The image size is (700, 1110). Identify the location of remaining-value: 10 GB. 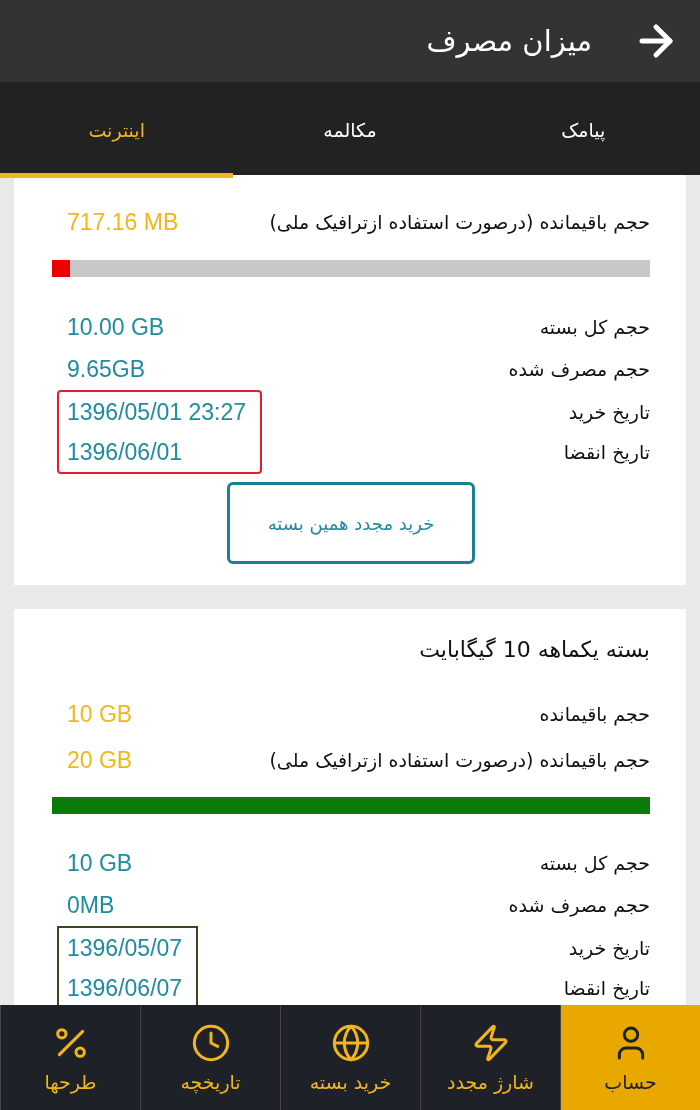
(100, 714).